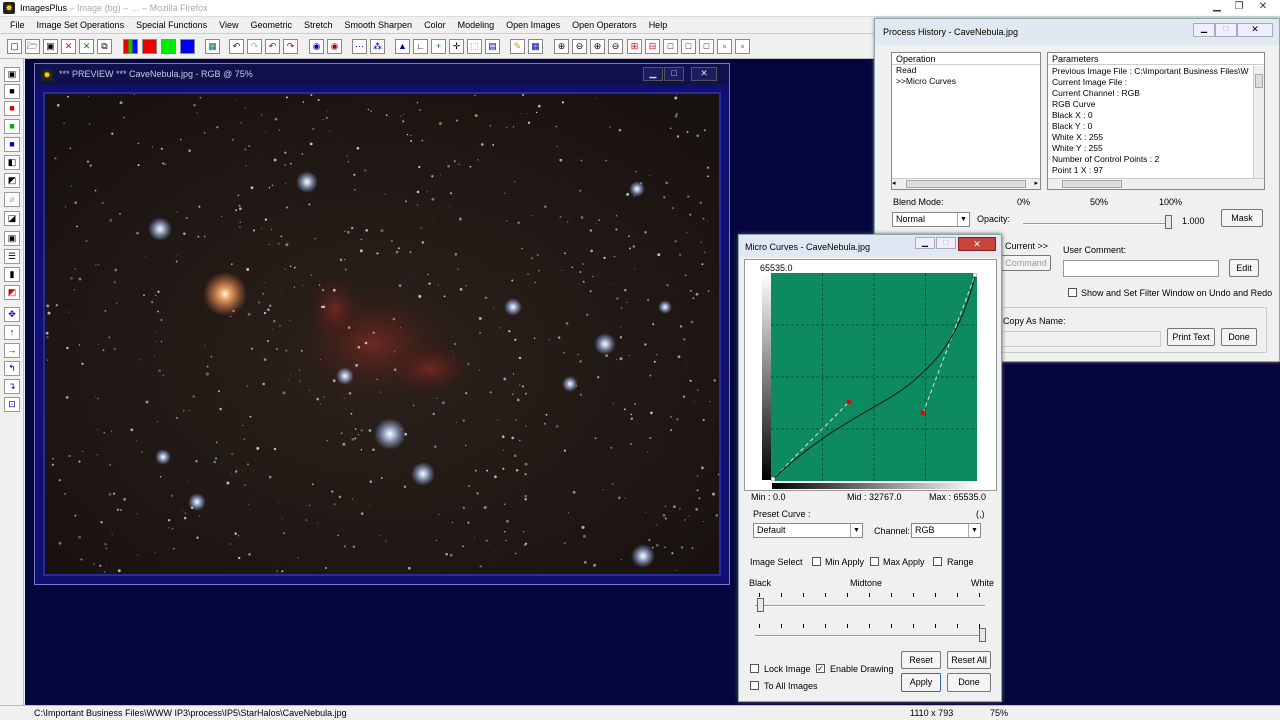 Image resolution: width=1280 pixels, height=720 pixels. Describe the element at coordinates (816, 561) in the screenshot. I see `min-apply-checkbox` at that location.